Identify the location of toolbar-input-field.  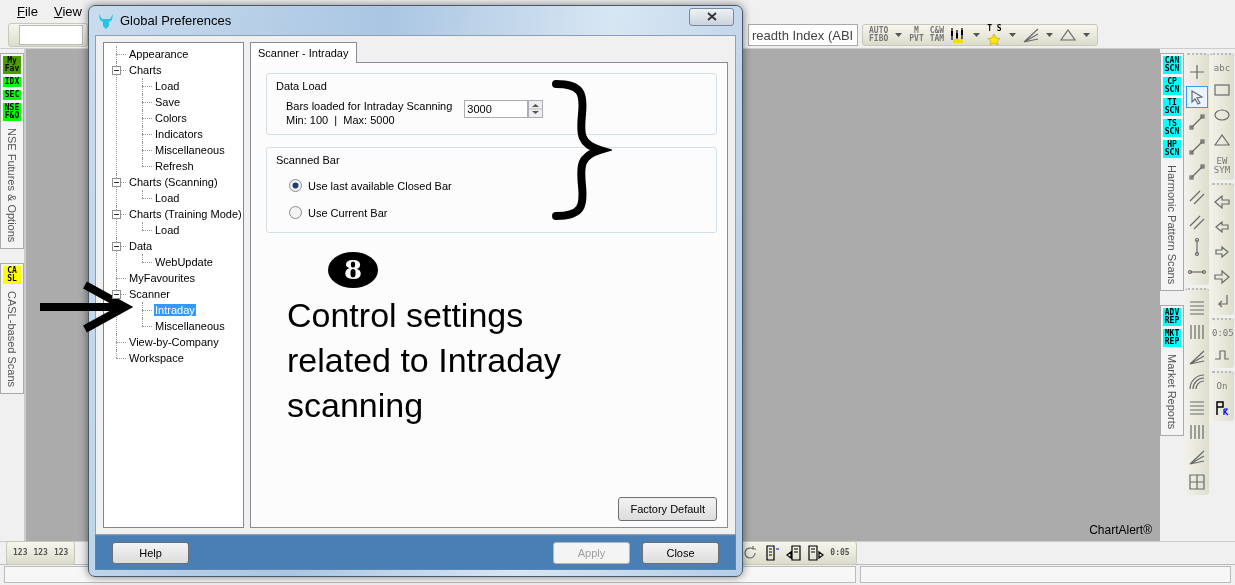
(51, 35).